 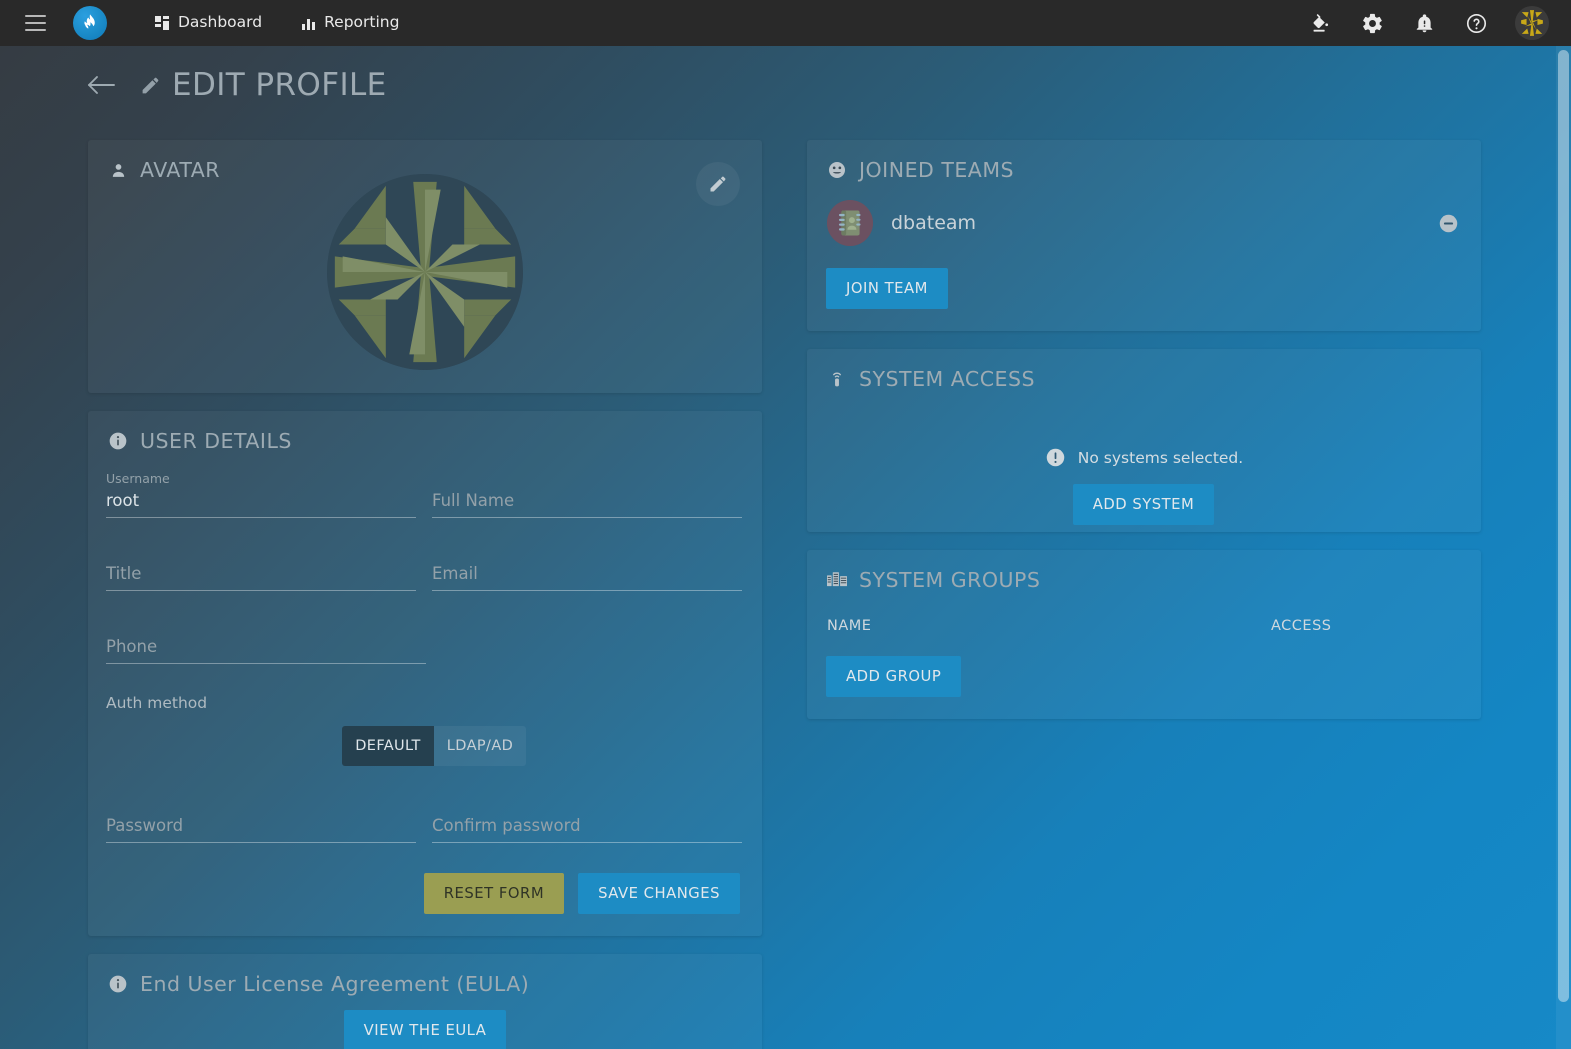 What do you see at coordinates (266, 648) in the screenshot?
I see `phone-input` at bounding box center [266, 648].